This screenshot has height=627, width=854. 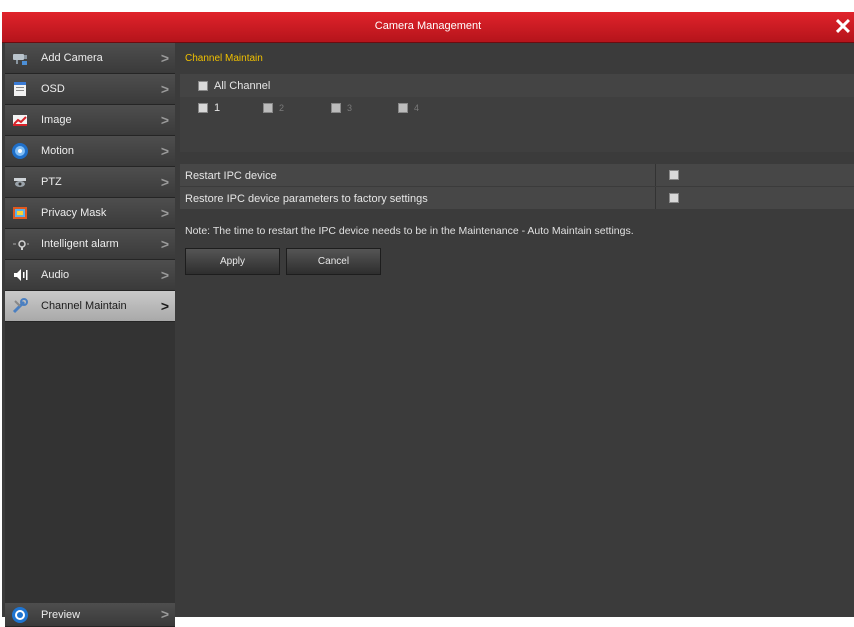 What do you see at coordinates (242, 86) in the screenshot?
I see `all-channel-label: All Channel` at bounding box center [242, 86].